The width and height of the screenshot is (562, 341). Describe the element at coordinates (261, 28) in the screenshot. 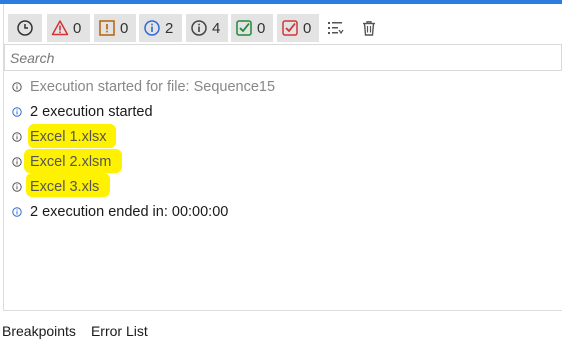

I see `success-count: 0` at that location.